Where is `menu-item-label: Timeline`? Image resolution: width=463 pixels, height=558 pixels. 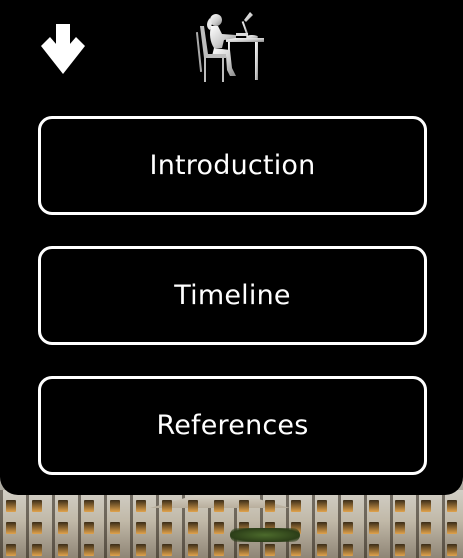
menu-item-label: Timeline is located at coordinates (232, 295).